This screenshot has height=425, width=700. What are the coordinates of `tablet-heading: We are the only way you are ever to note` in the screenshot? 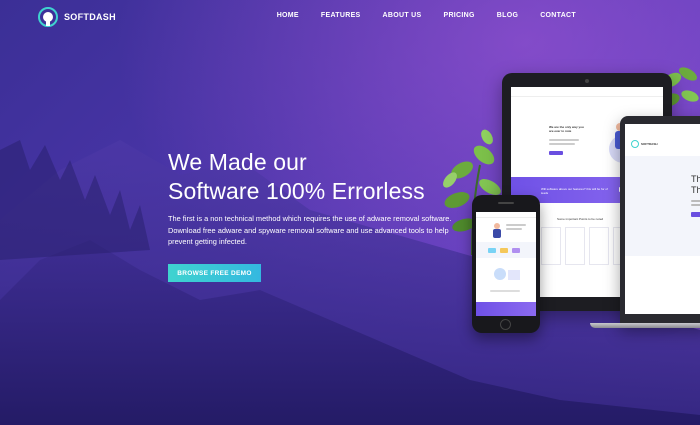 It's located at (566, 129).